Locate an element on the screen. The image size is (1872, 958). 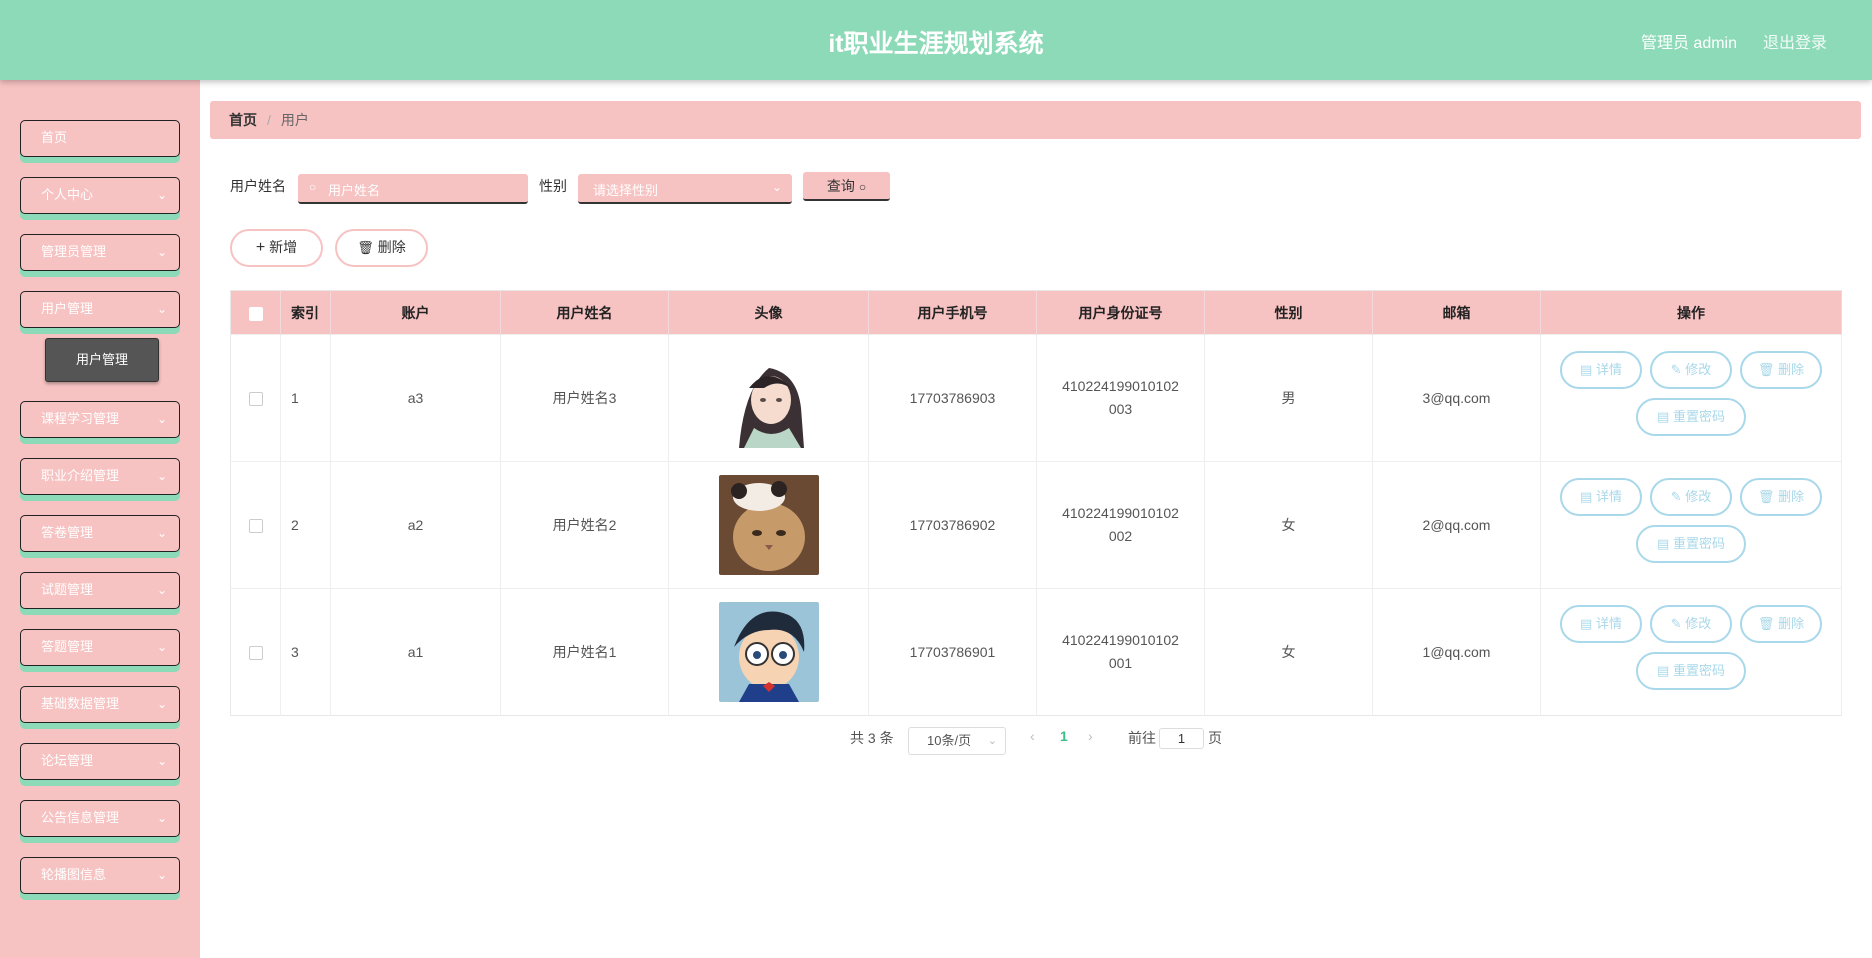
cell-email: 2@qq.com is located at coordinates (1456, 525).